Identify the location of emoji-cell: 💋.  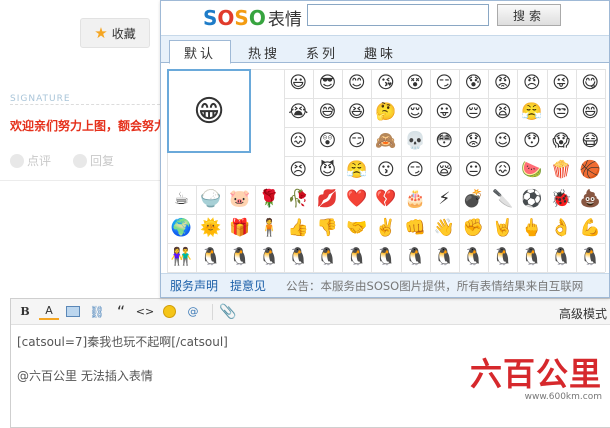
(327, 199).